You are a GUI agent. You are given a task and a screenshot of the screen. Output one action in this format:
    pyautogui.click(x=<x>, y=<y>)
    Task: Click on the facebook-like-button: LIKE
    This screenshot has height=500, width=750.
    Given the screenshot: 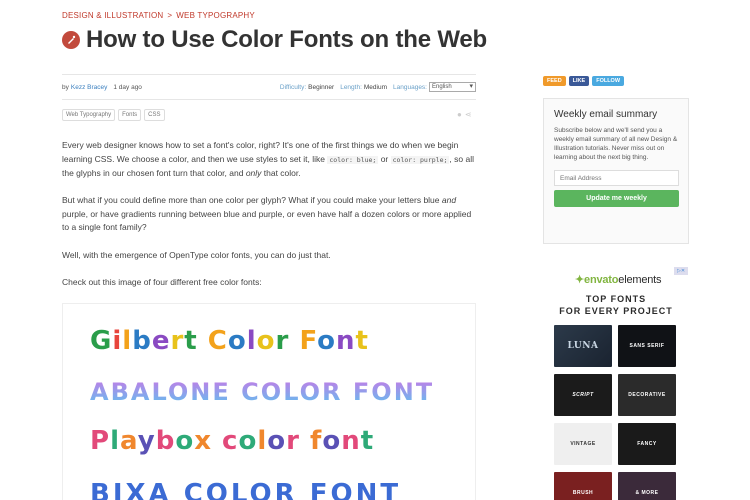 What is the action you would take?
    pyautogui.click(x=579, y=81)
    